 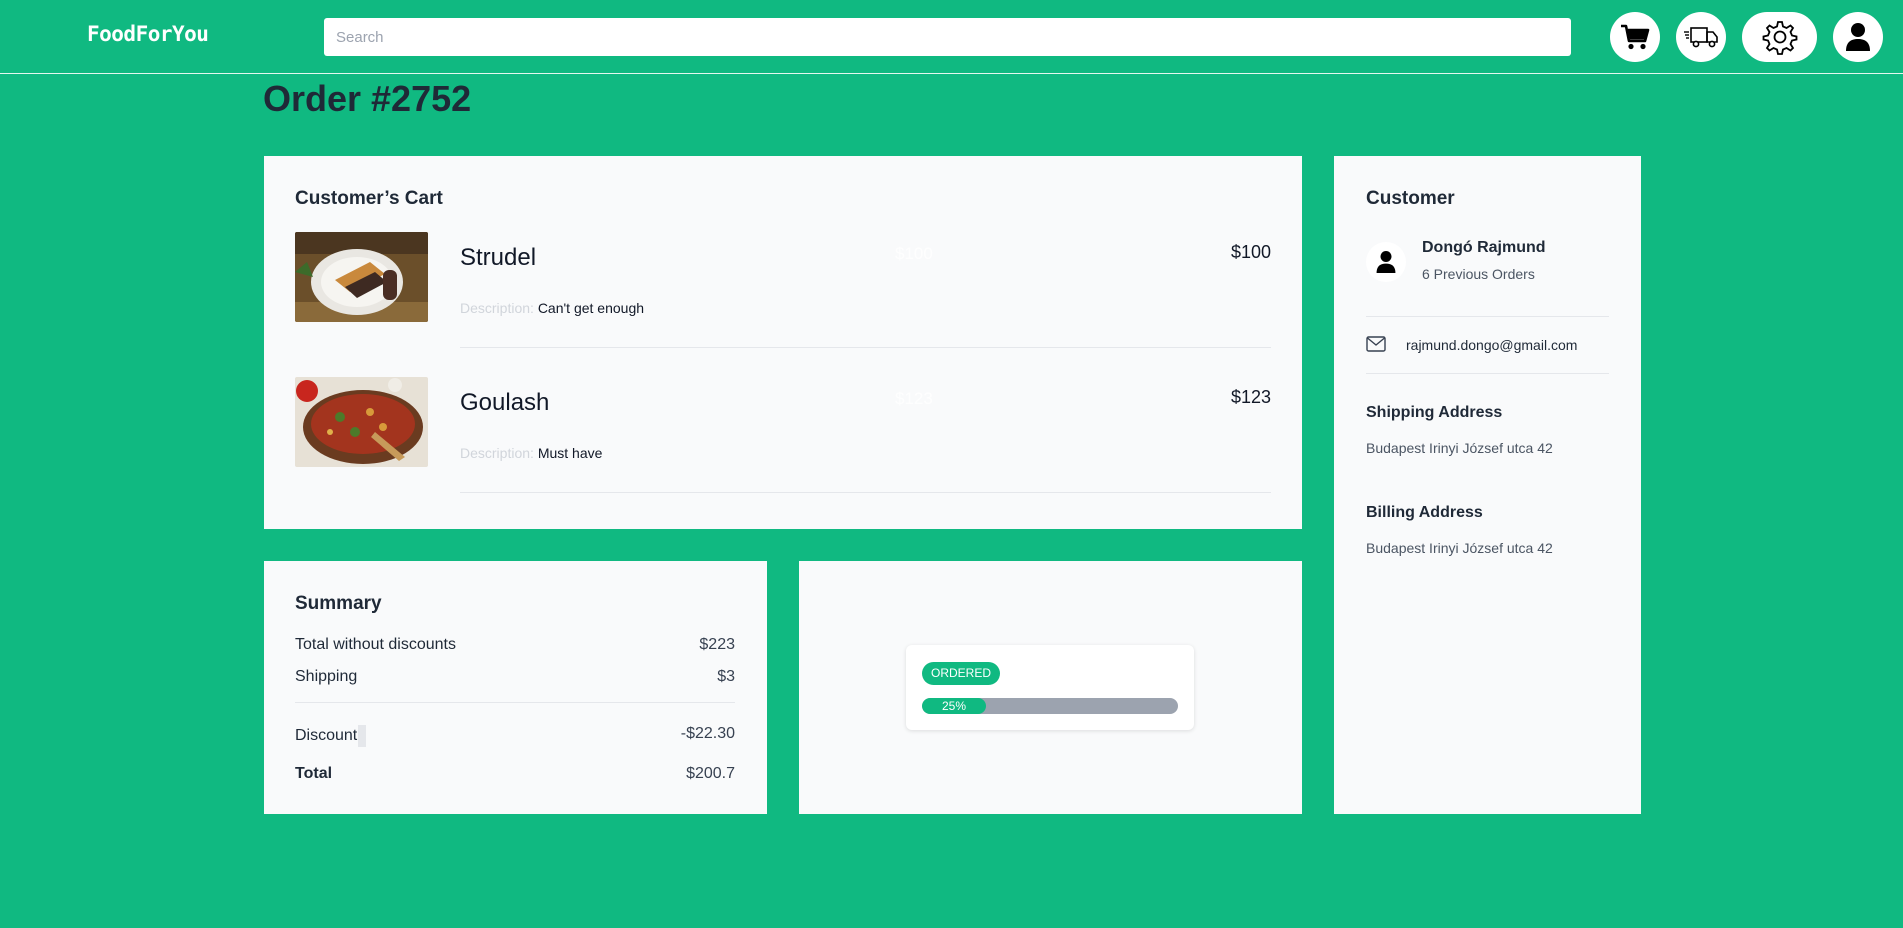 I want to click on goulash-image, so click(x=361, y=422).